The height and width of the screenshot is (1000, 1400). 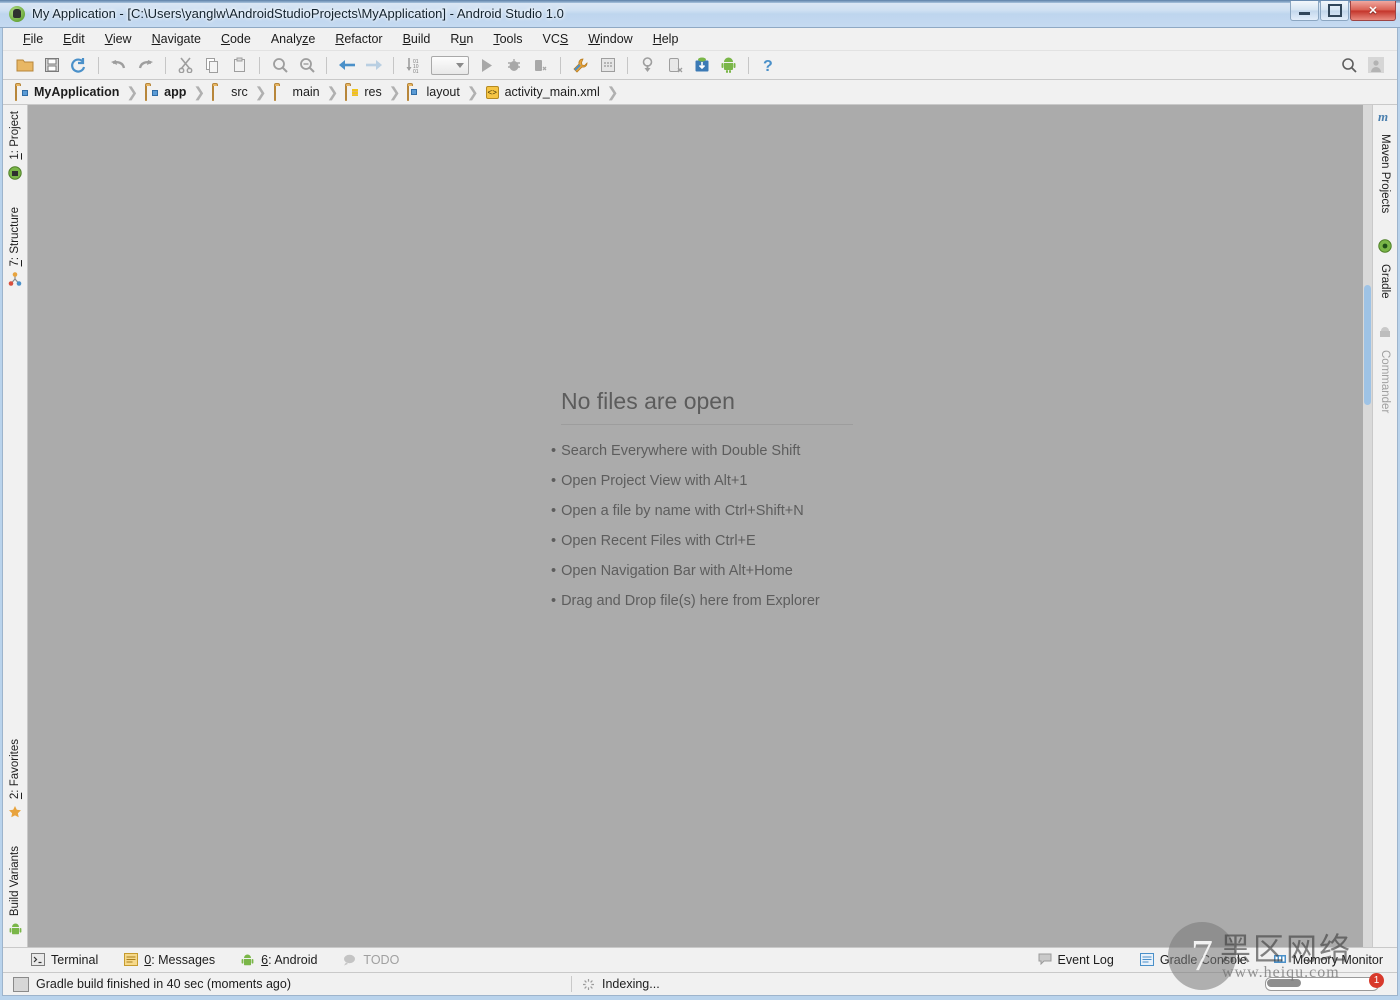 What do you see at coordinates (1348, 65) in the screenshot?
I see `search-icon` at bounding box center [1348, 65].